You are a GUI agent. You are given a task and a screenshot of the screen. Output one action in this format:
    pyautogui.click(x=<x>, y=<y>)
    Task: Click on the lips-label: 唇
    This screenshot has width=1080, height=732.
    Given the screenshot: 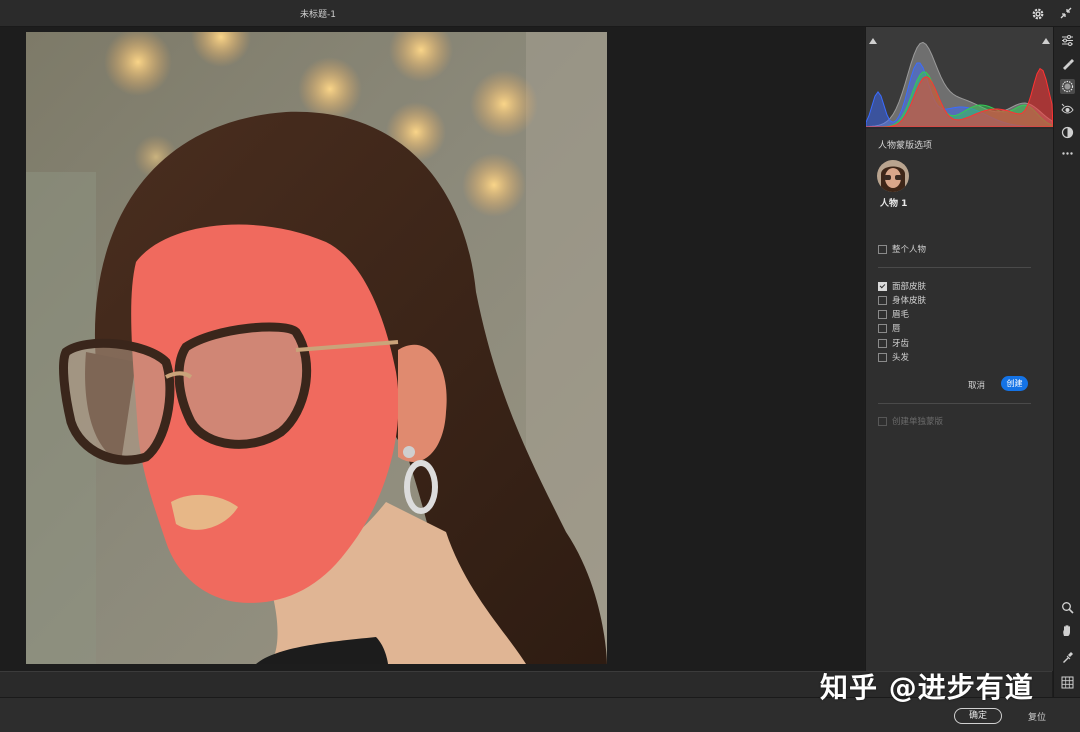 What is the action you would take?
    pyautogui.click(x=896, y=329)
    